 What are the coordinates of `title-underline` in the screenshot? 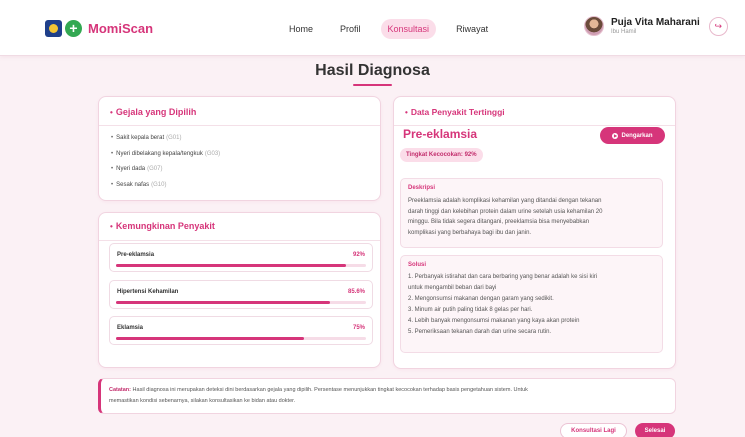 It's located at (372, 85).